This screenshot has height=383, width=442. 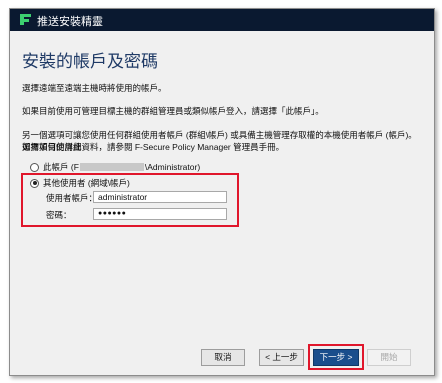 I want to click on password-field: ●●●●●●, so click(x=160, y=214).